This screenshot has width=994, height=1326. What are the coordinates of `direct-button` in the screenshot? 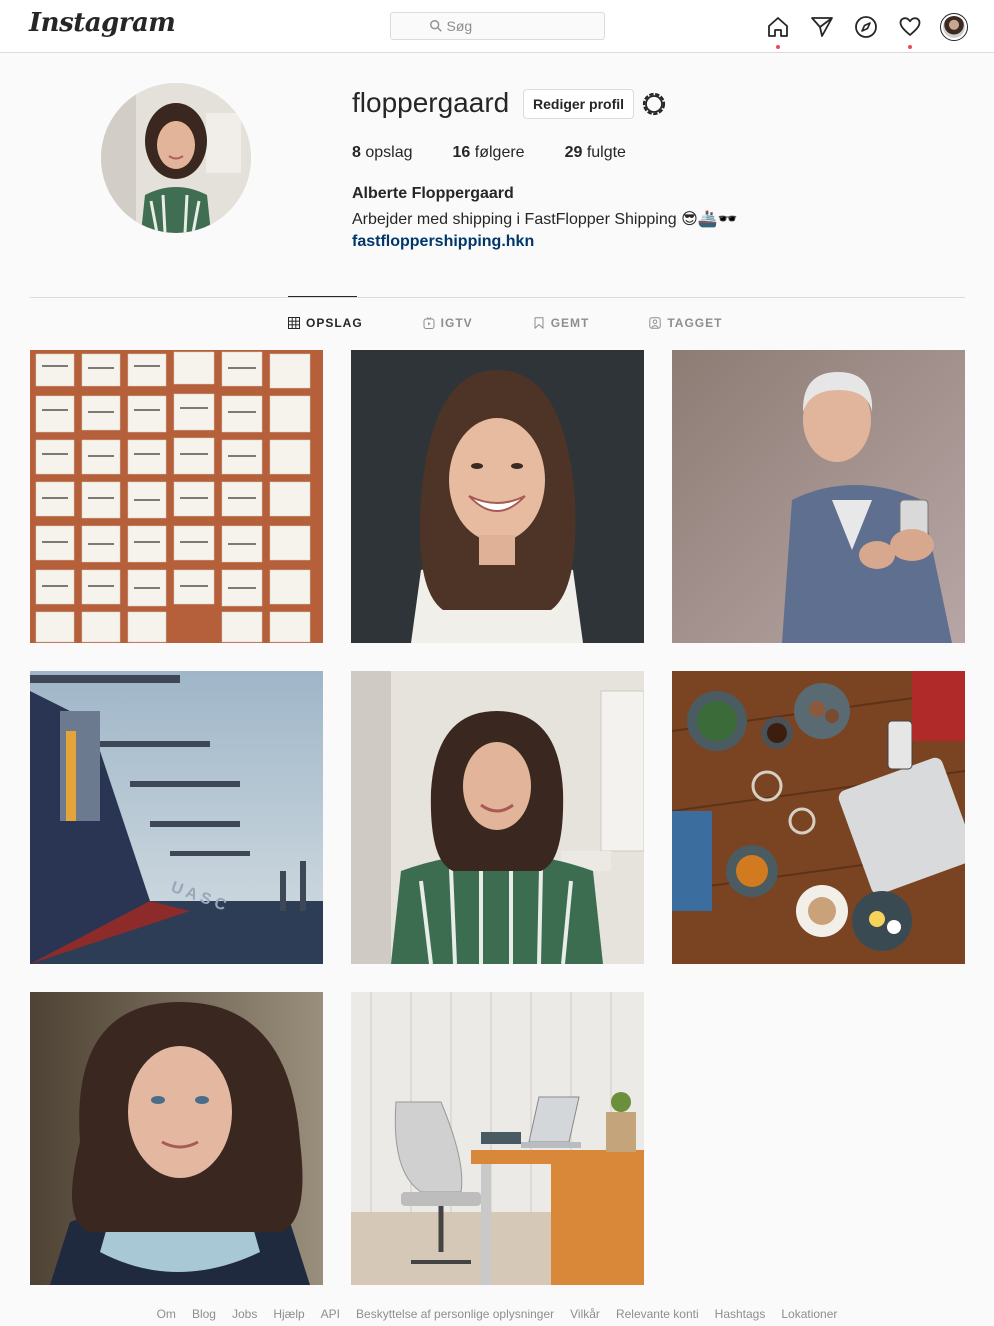 It's located at (822, 27).